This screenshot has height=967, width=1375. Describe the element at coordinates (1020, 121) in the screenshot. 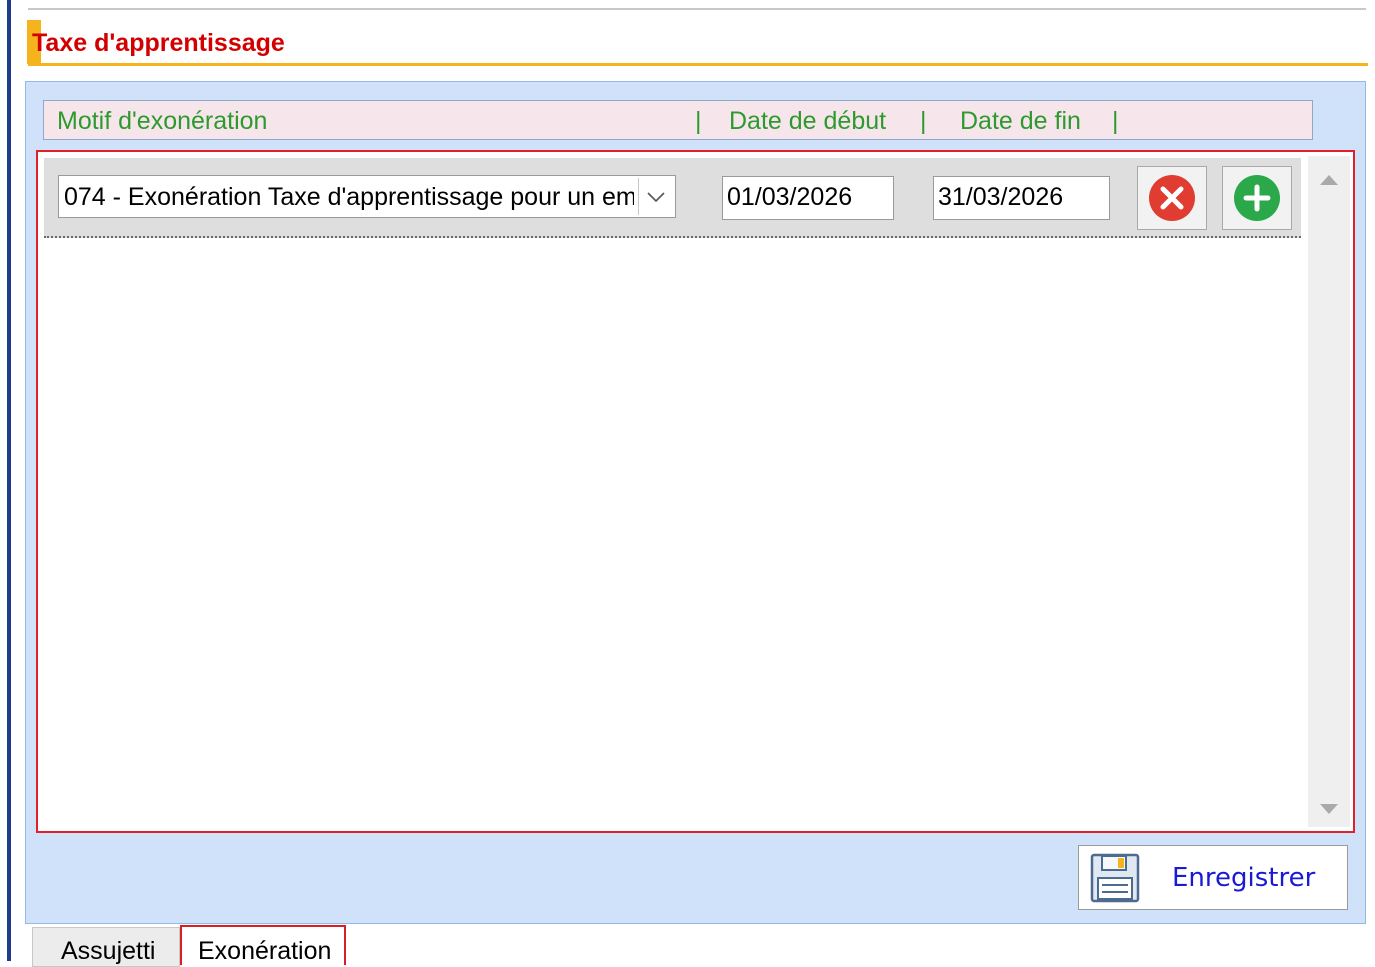

I see `column-header-date-fin: Date de fin` at that location.